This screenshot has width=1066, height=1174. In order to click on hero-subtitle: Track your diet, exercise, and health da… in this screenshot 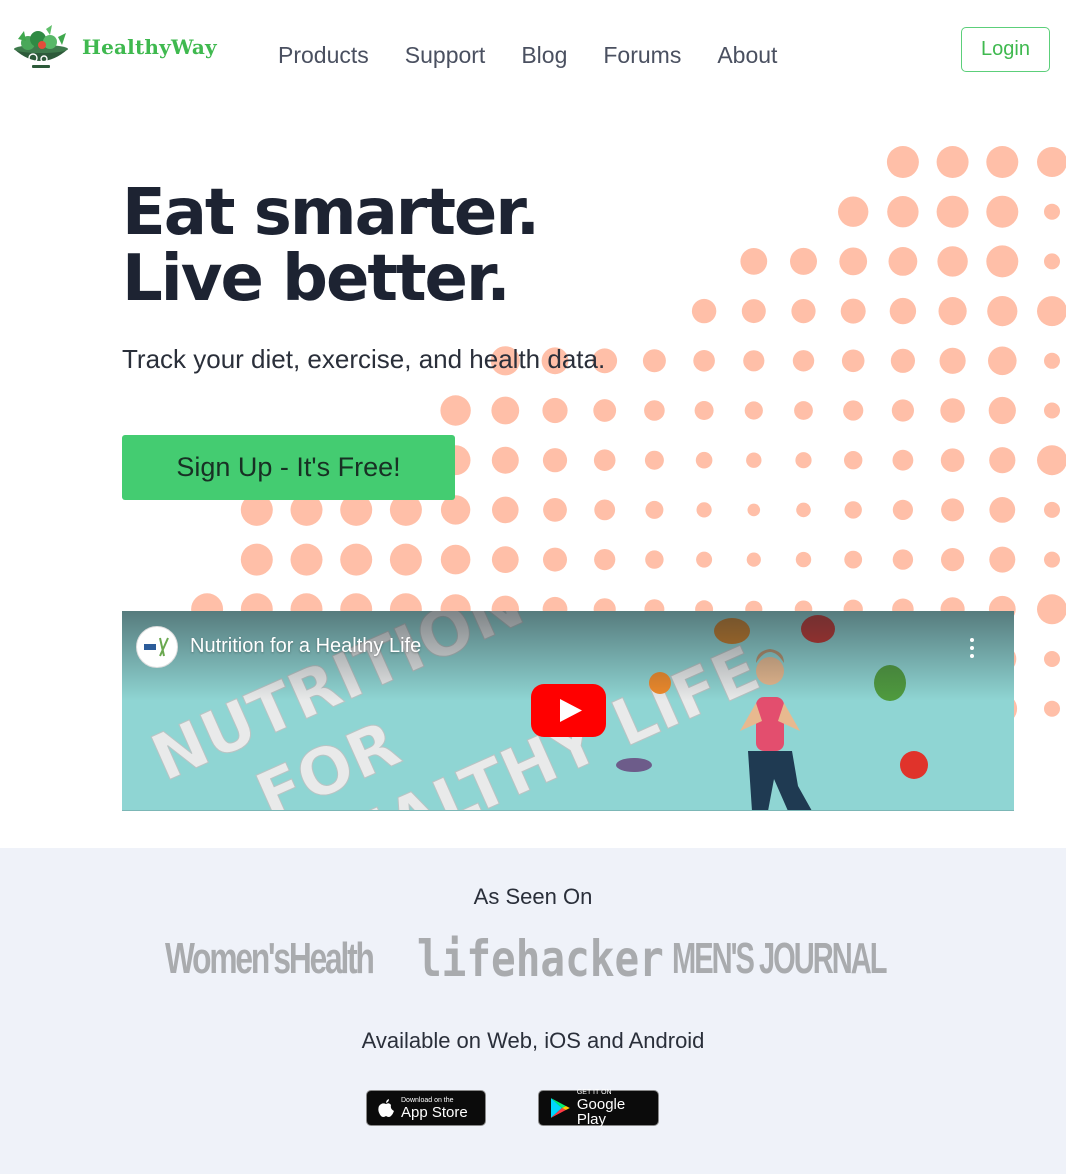, I will do `click(364, 359)`.